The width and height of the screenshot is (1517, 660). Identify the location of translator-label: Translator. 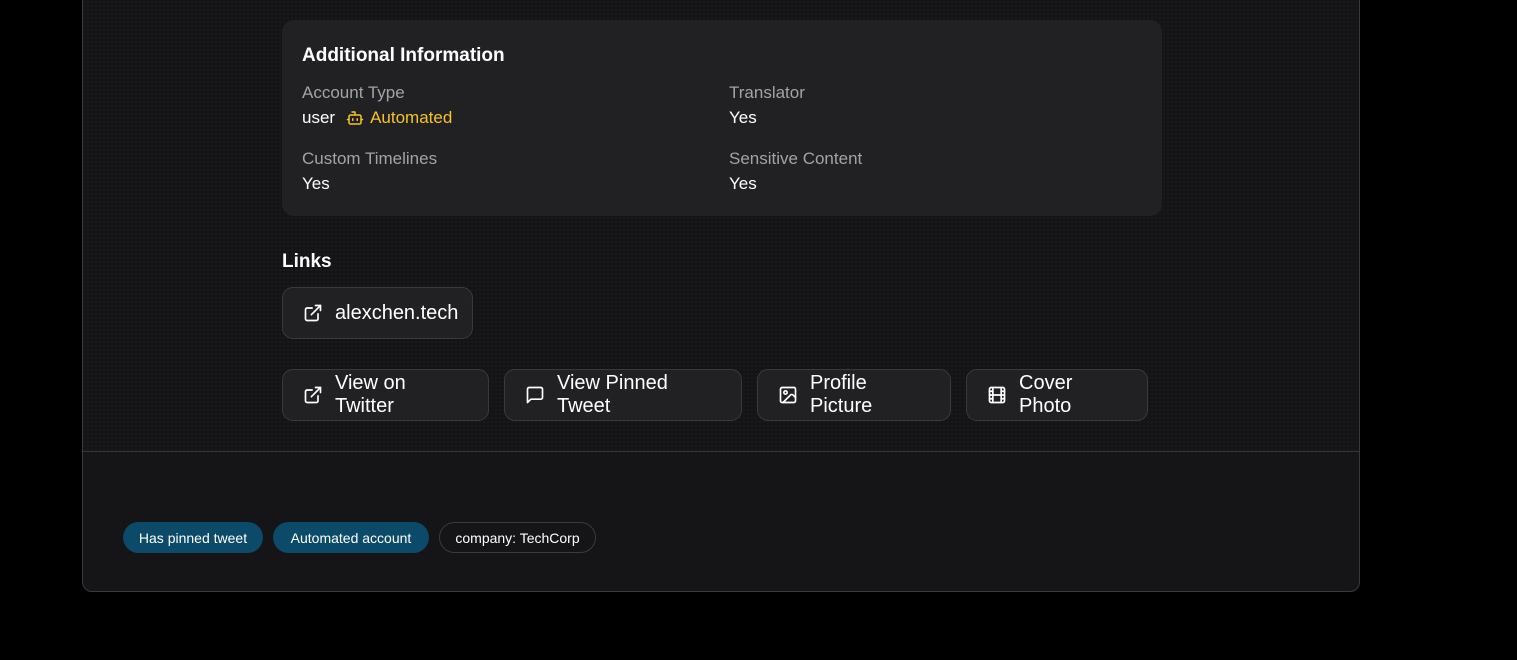
(767, 92).